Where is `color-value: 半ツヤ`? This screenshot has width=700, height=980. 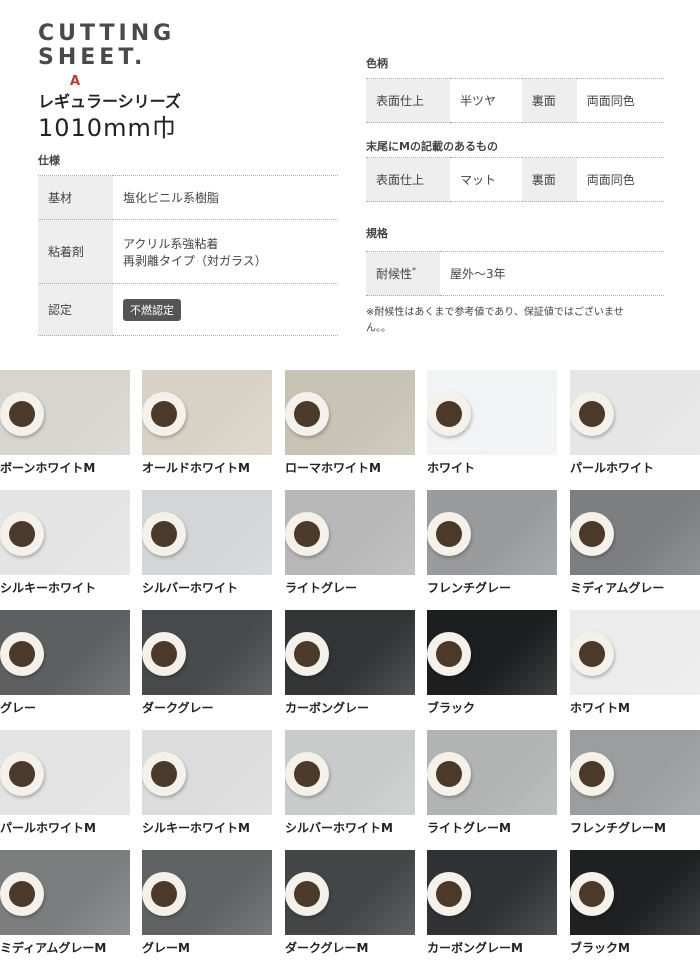
color-value: 半ツヤ is located at coordinates (486, 100).